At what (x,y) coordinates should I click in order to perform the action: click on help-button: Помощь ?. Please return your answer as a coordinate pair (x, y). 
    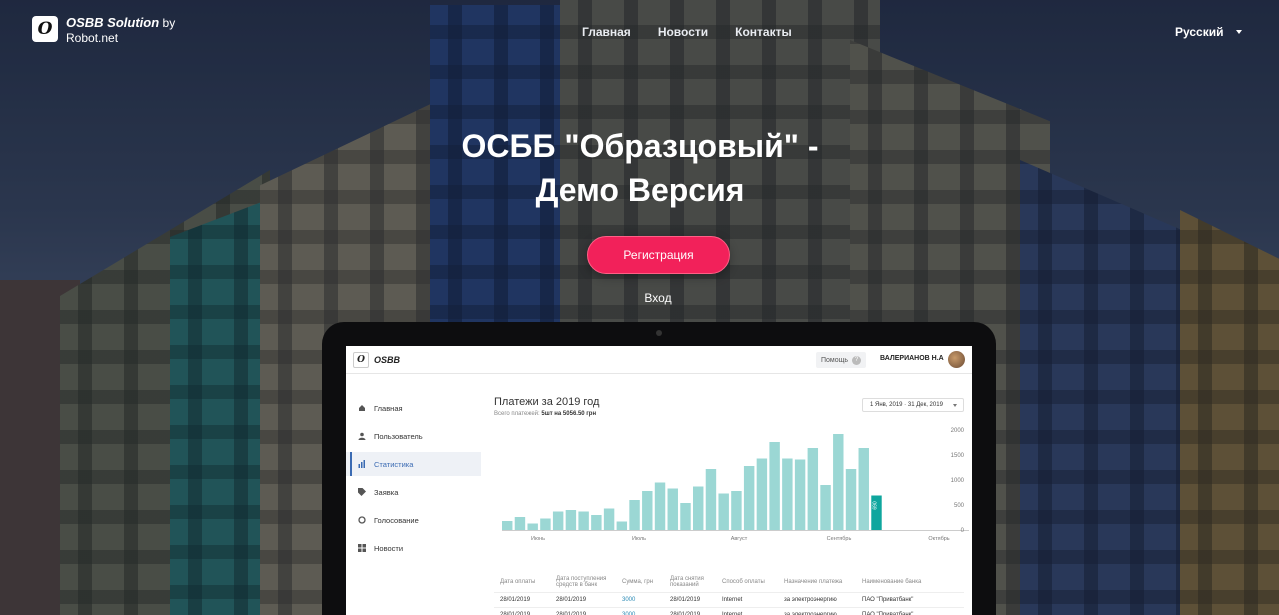
    Looking at the image, I should click on (841, 360).